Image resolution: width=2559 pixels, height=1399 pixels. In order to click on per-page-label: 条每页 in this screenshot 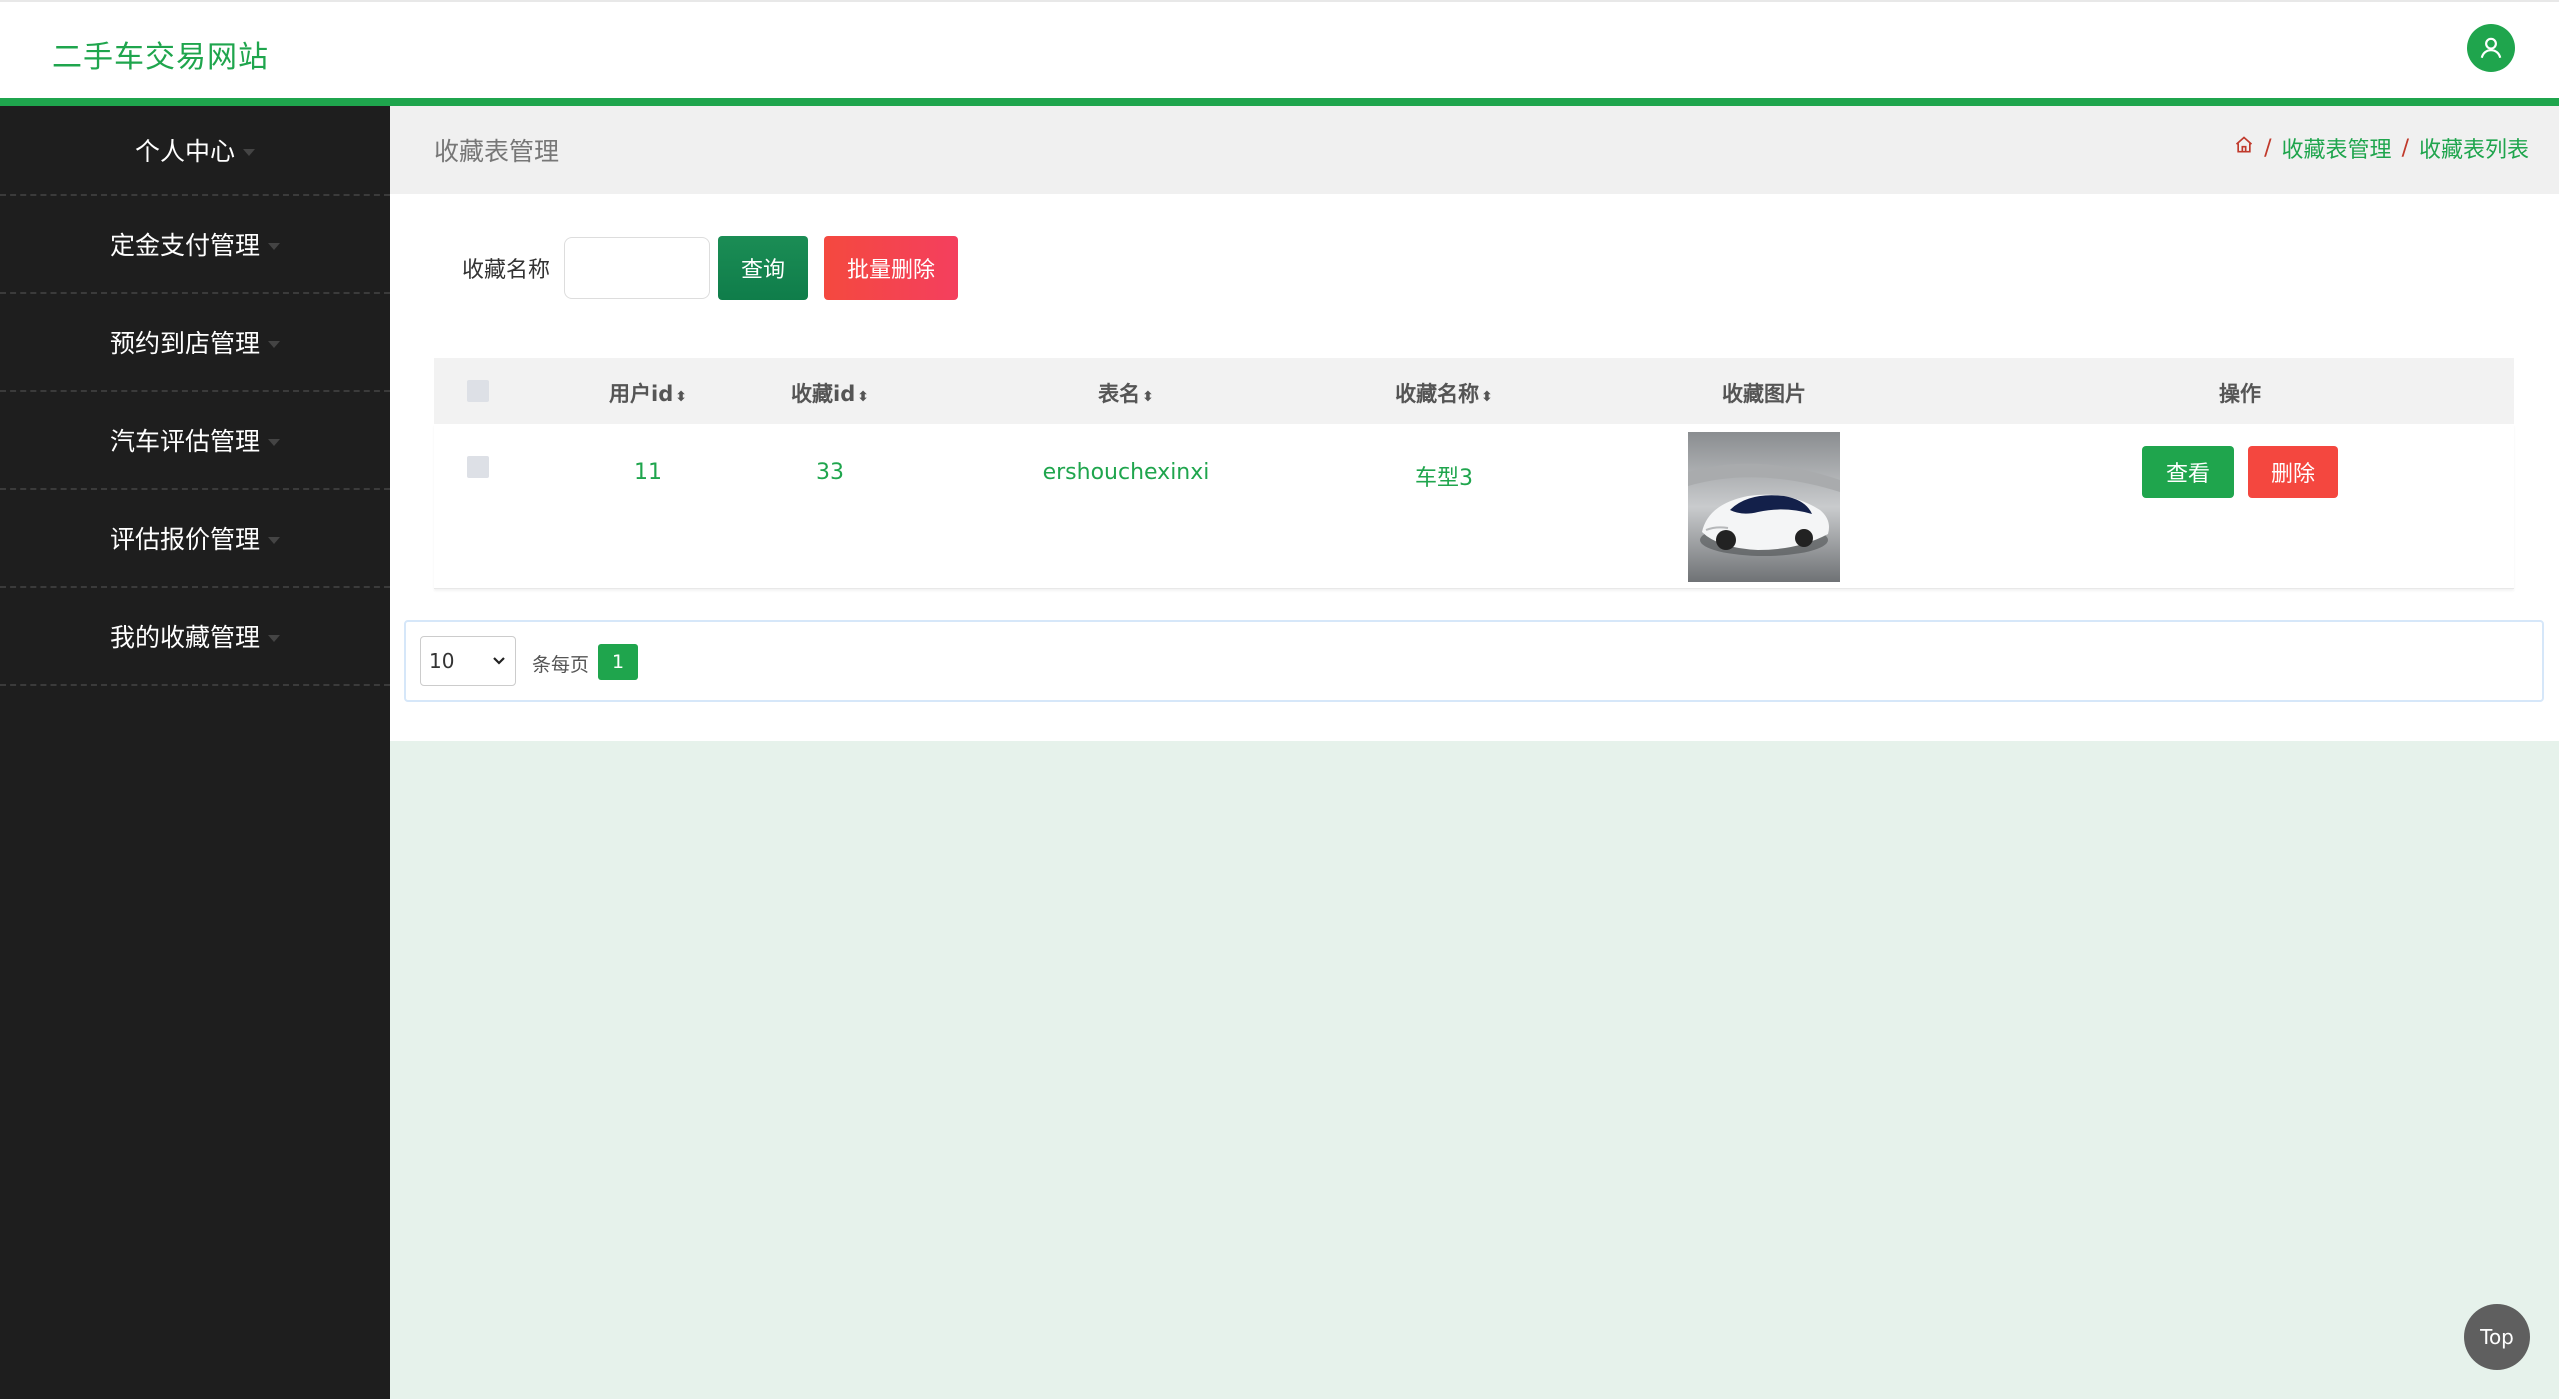, I will do `click(561, 665)`.